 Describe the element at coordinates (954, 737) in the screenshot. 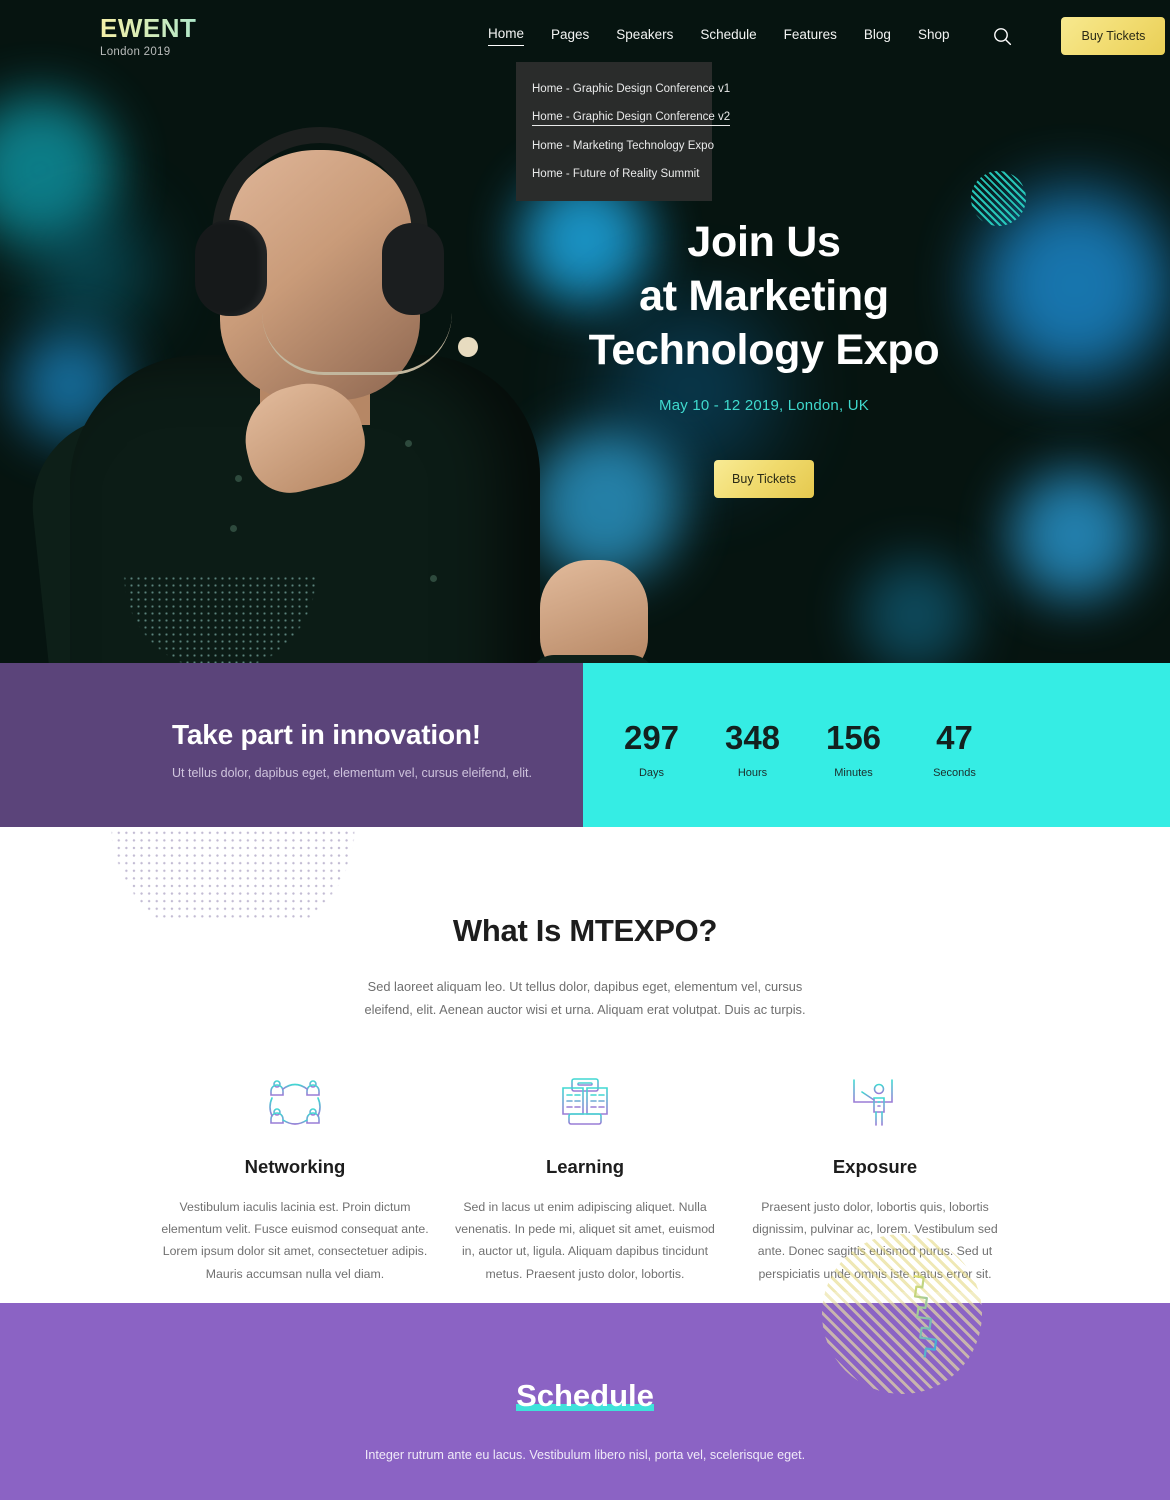

I see `countdown-seconds-value: 47` at that location.